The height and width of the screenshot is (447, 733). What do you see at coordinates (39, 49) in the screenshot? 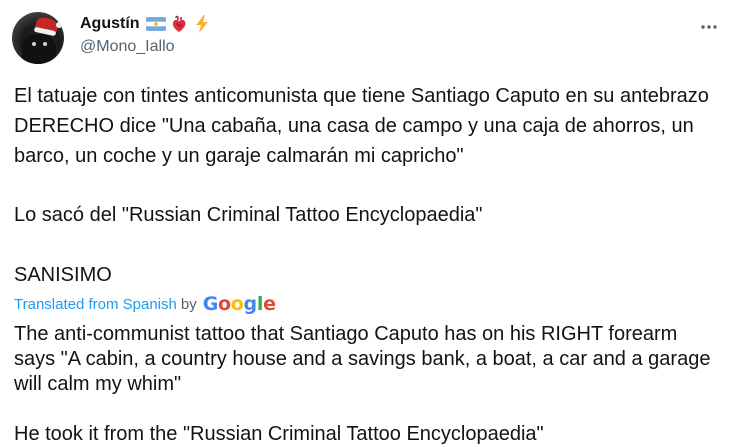
I see `avatar-figure` at bounding box center [39, 49].